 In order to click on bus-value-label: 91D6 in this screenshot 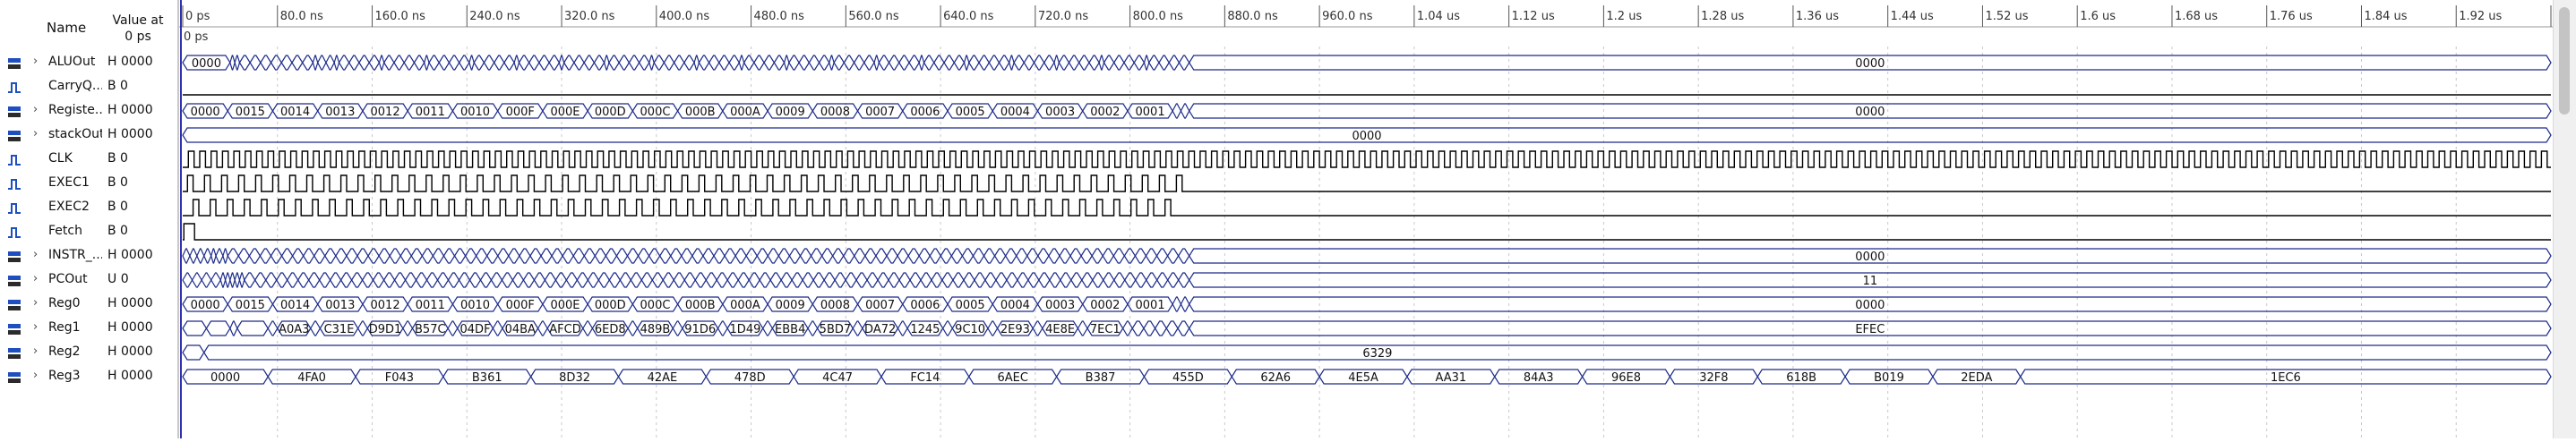, I will do `click(700, 329)`.